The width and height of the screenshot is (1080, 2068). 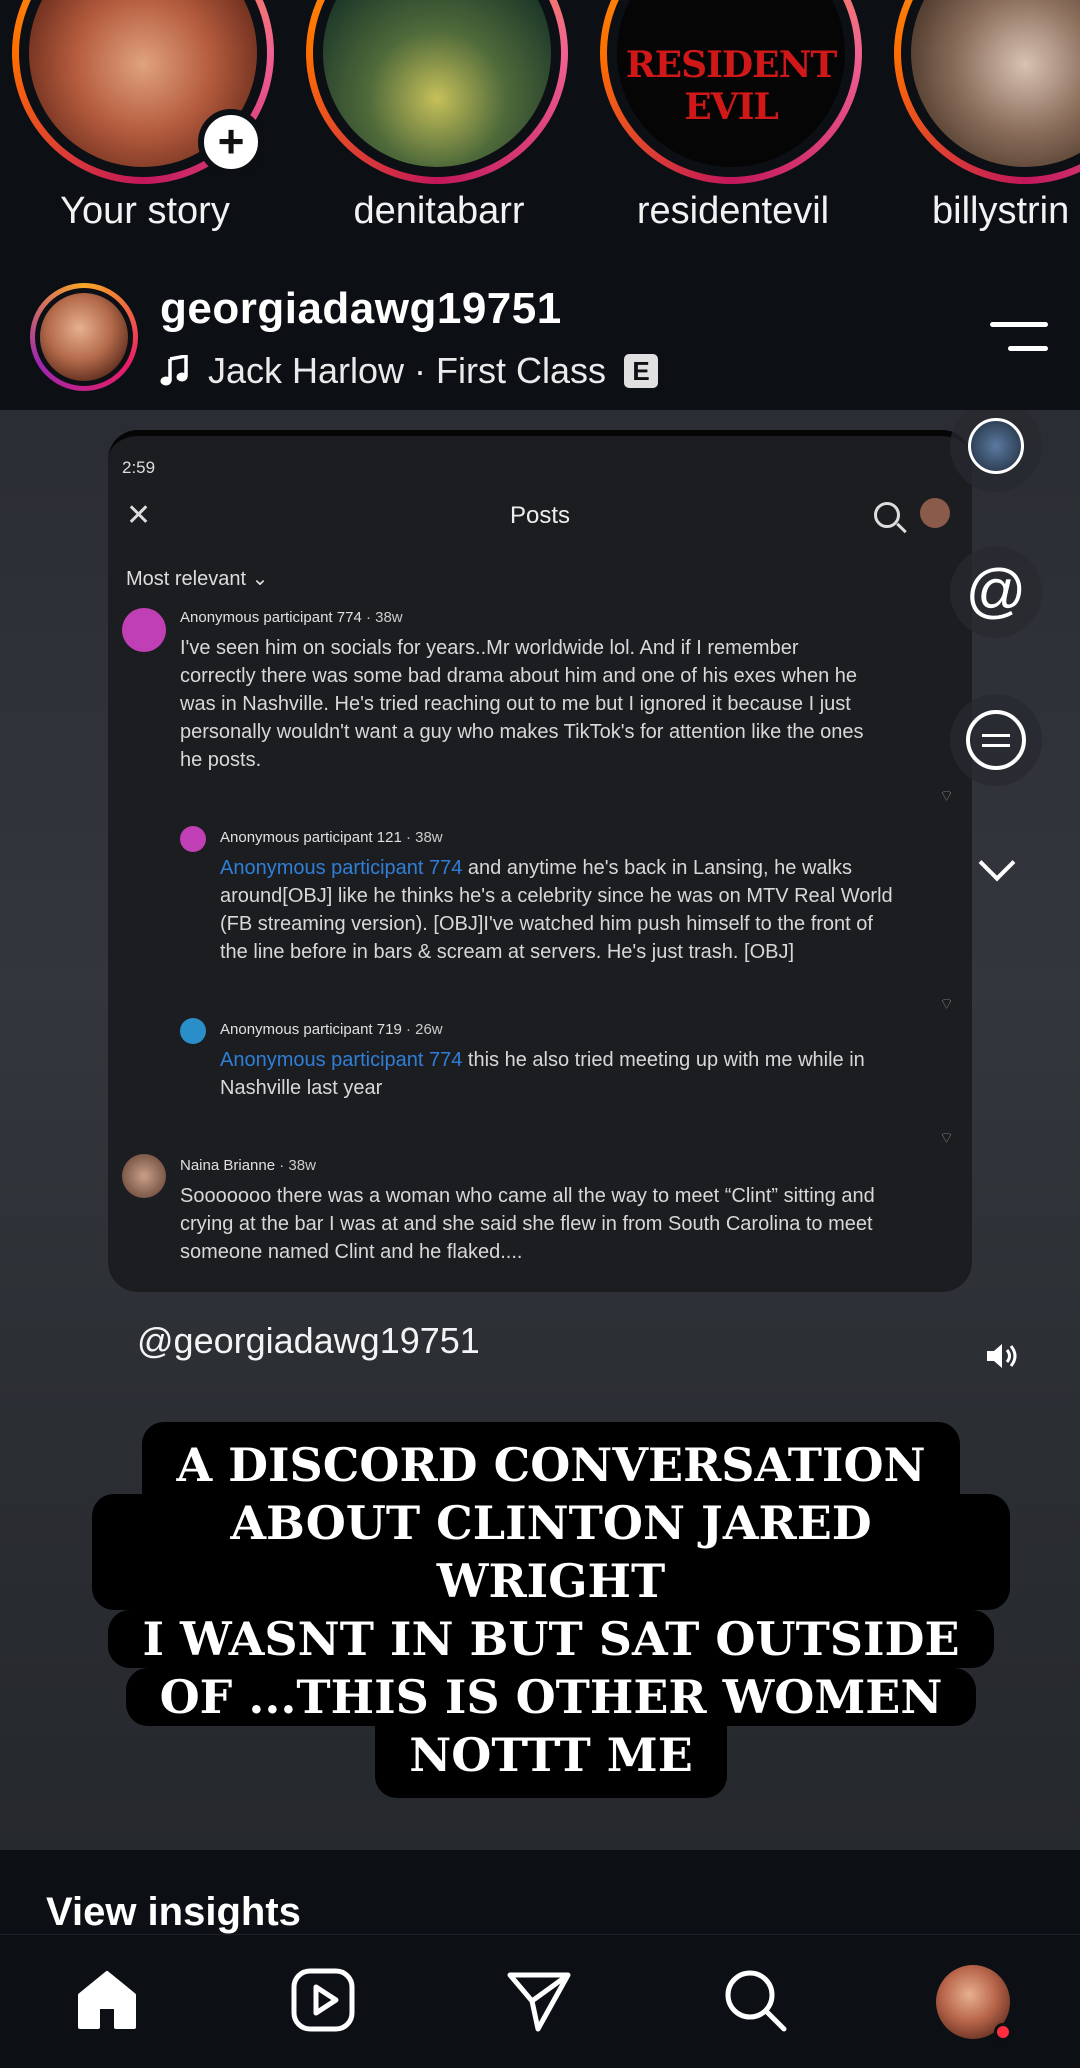 What do you see at coordinates (733, 211) in the screenshot?
I see `story-label: residentevil` at bounding box center [733, 211].